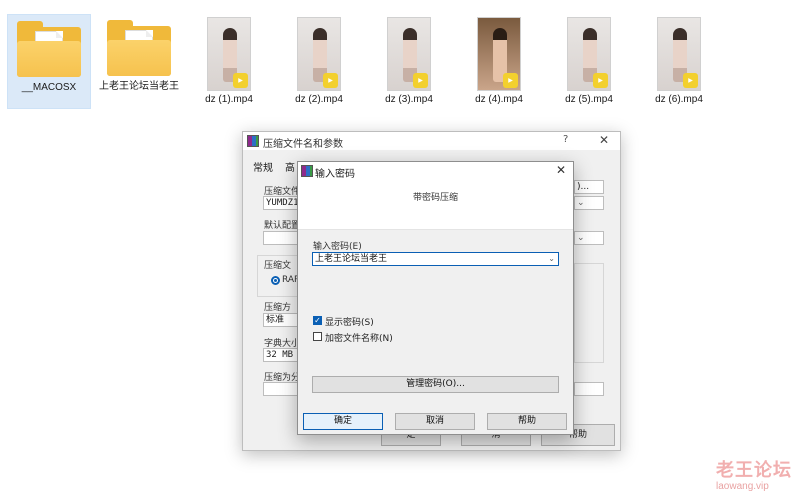 The width and height of the screenshot is (800, 499). What do you see at coordinates (317, 336) in the screenshot?
I see `encrypt-names-checkbox` at bounding box center [317, 336].